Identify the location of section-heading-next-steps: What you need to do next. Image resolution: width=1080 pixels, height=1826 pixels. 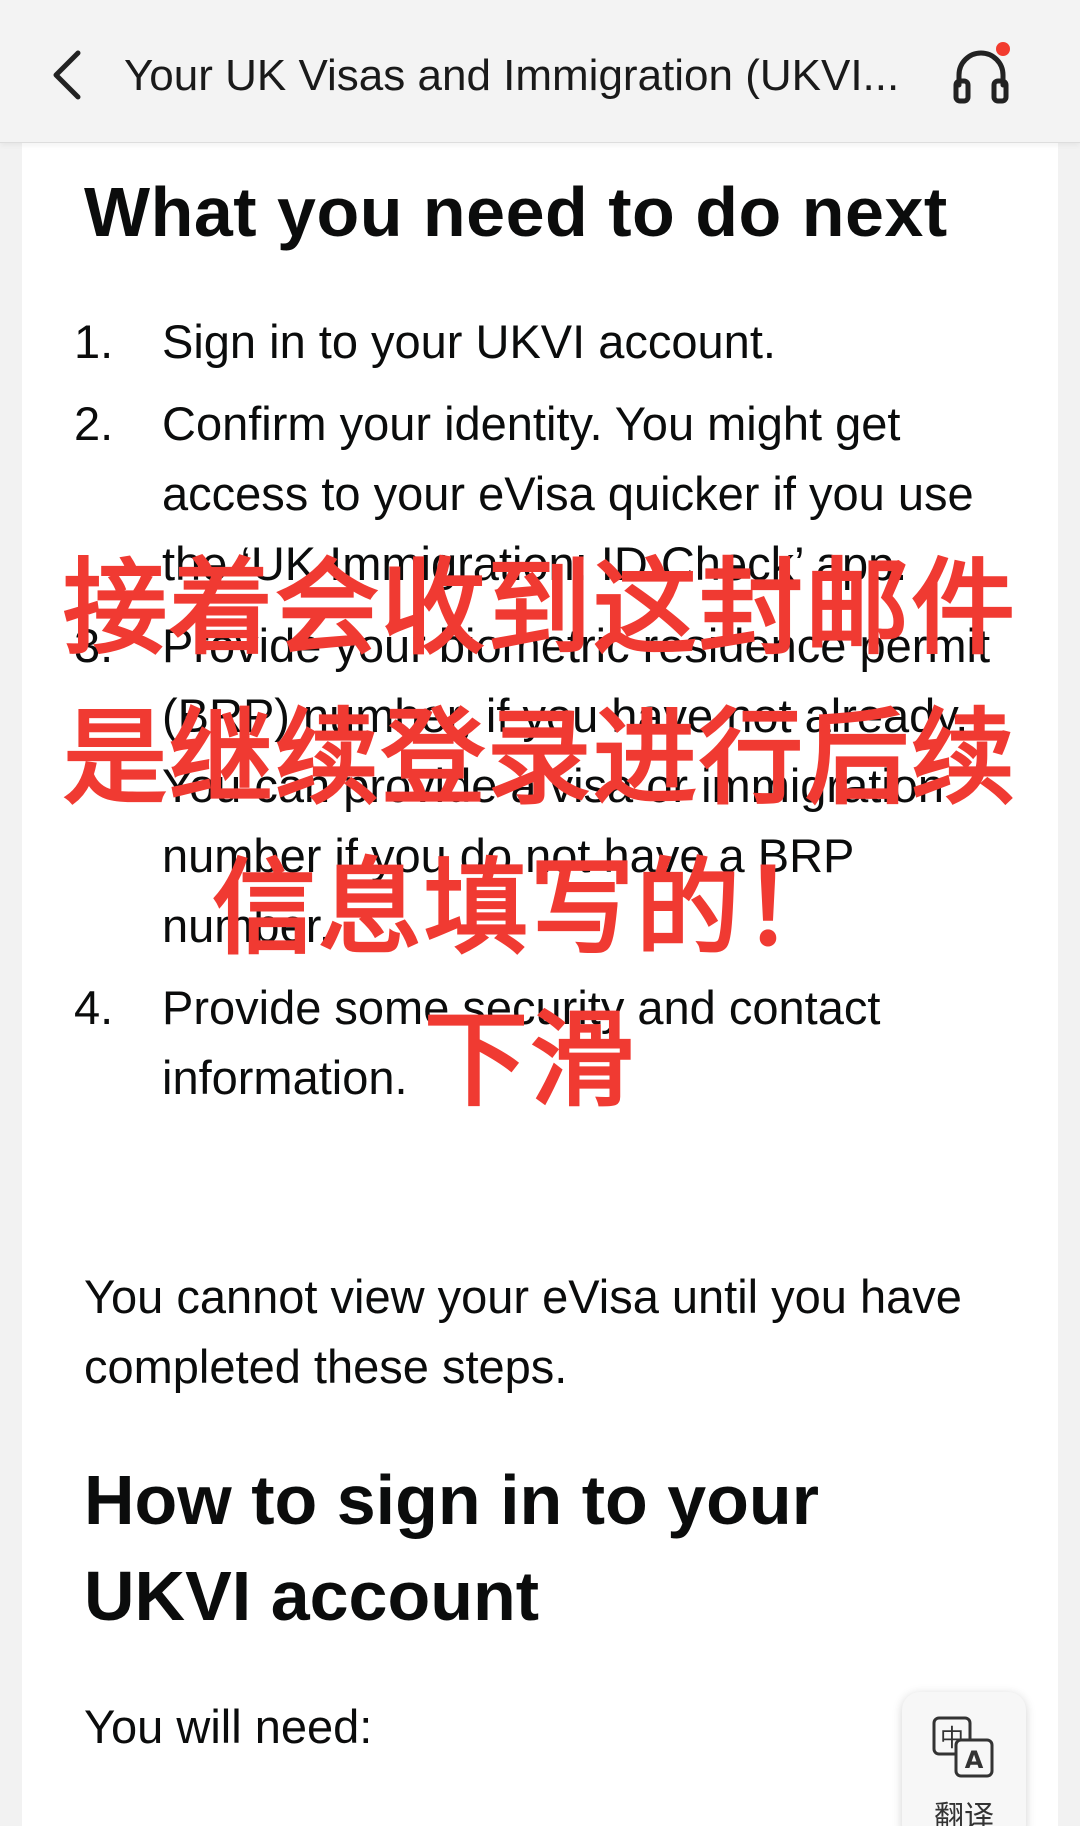
(516, 212).